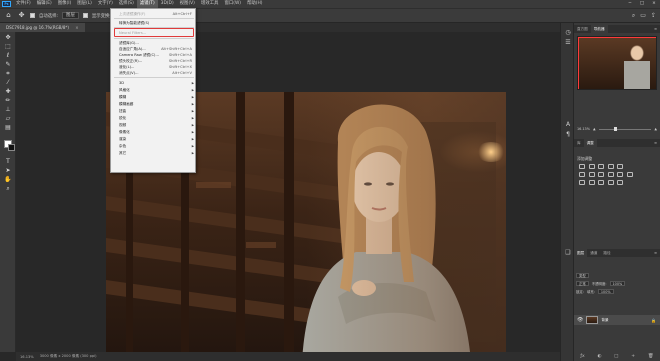 This screenshot has width=660, height=361. I want to click on channel-mixer-icon, so click(620, 174).